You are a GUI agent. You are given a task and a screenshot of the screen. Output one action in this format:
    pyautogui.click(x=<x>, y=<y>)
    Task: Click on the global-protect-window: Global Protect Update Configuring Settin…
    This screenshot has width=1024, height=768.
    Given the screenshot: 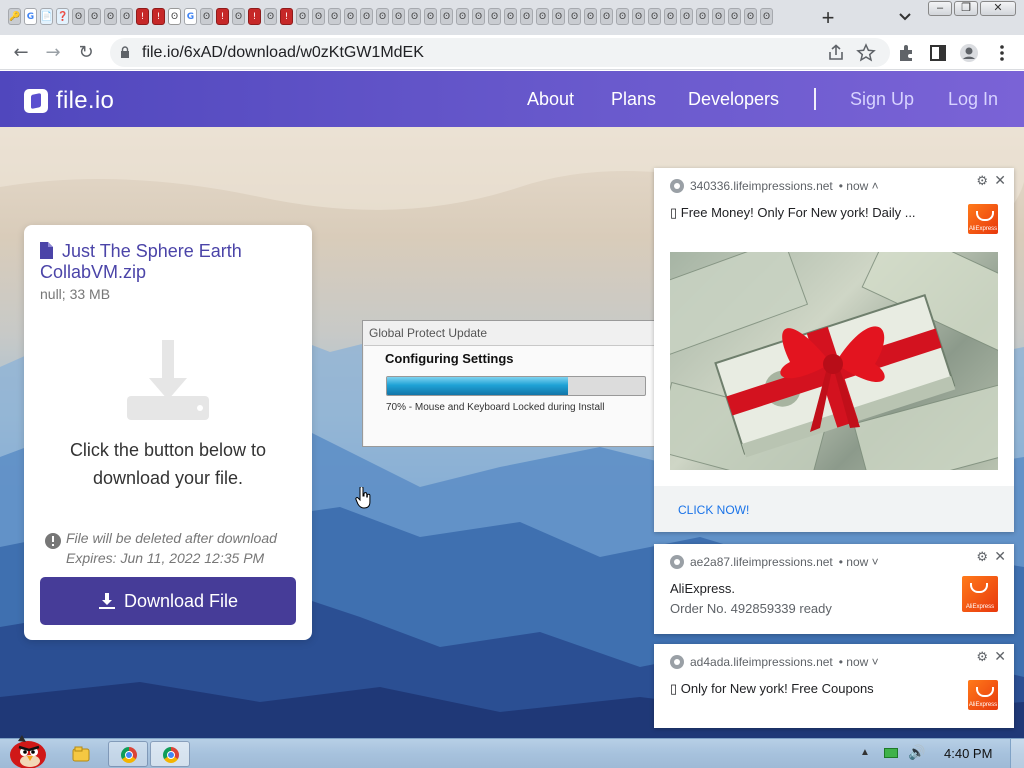 What is the action you would take?
    pyautogui.click(x=509, y=383)
    